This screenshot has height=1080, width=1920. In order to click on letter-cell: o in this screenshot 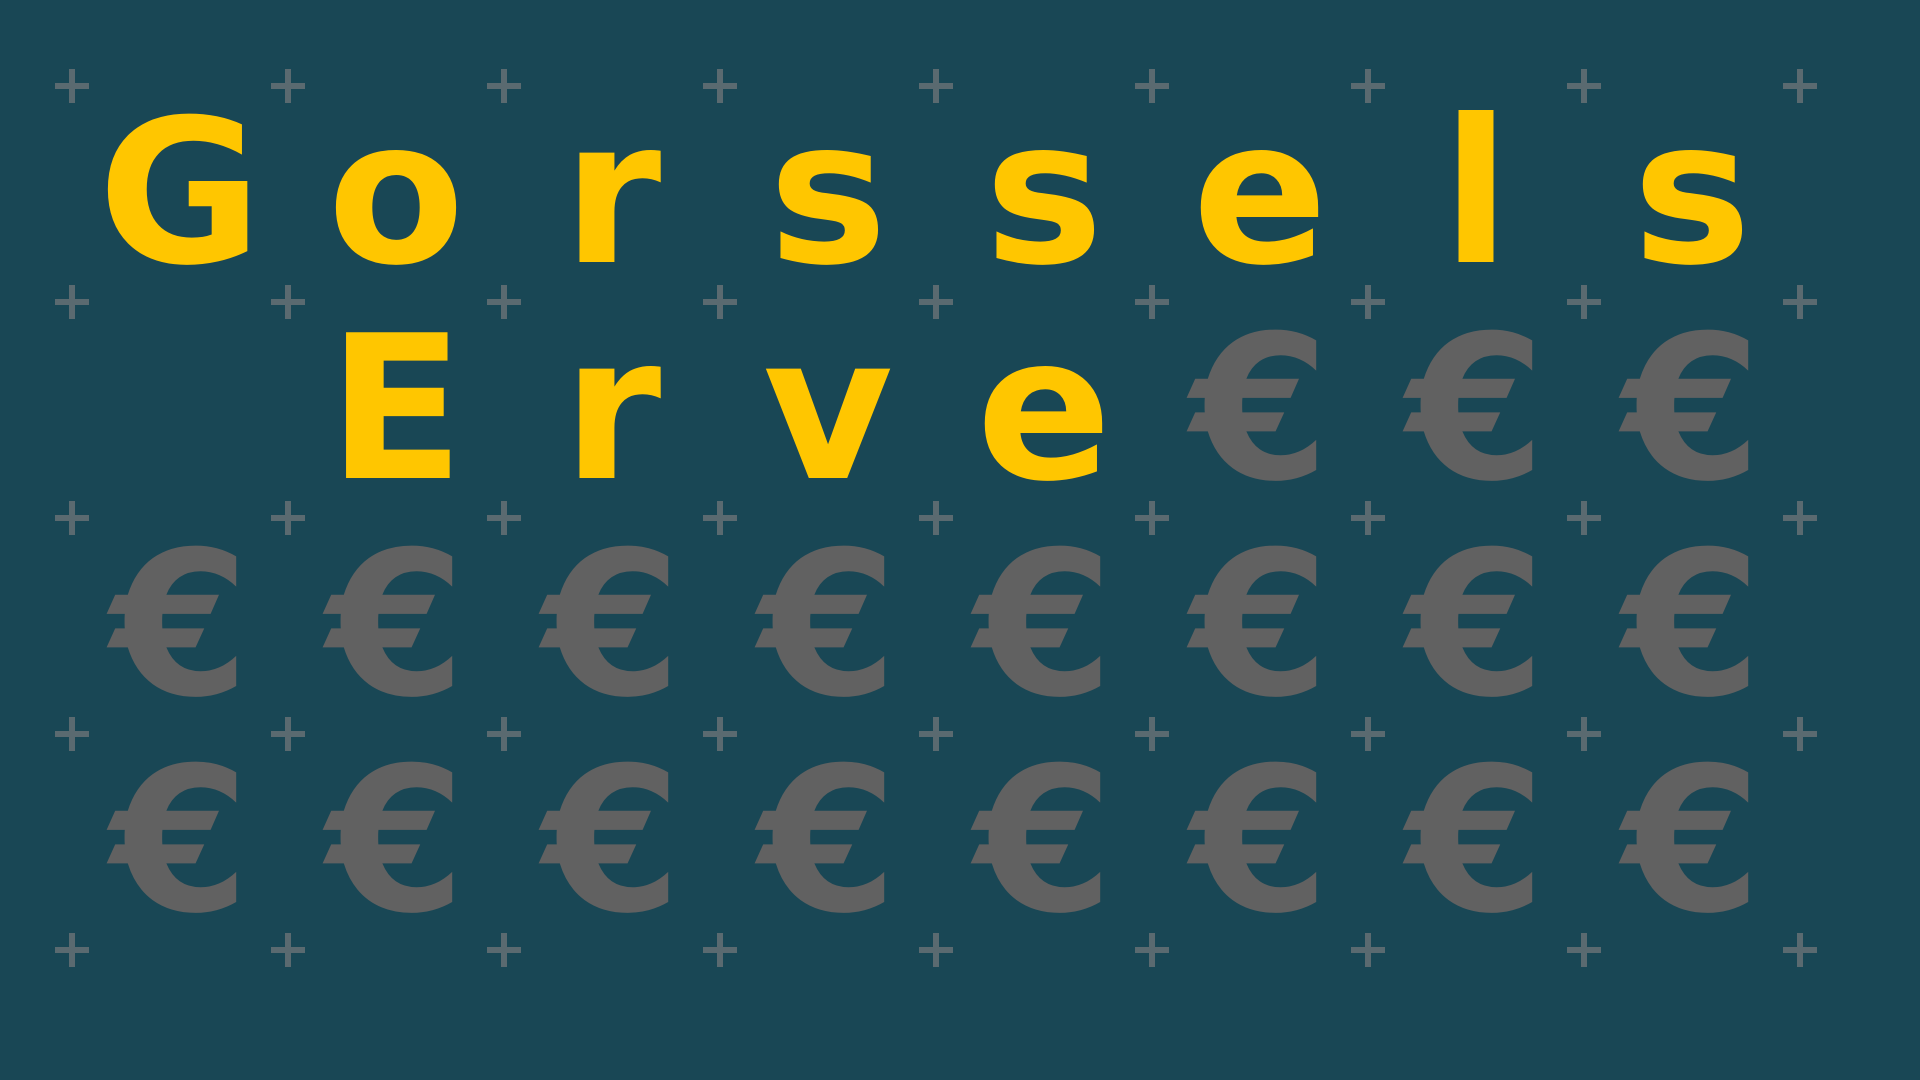, I will do `click(396, 193)`.